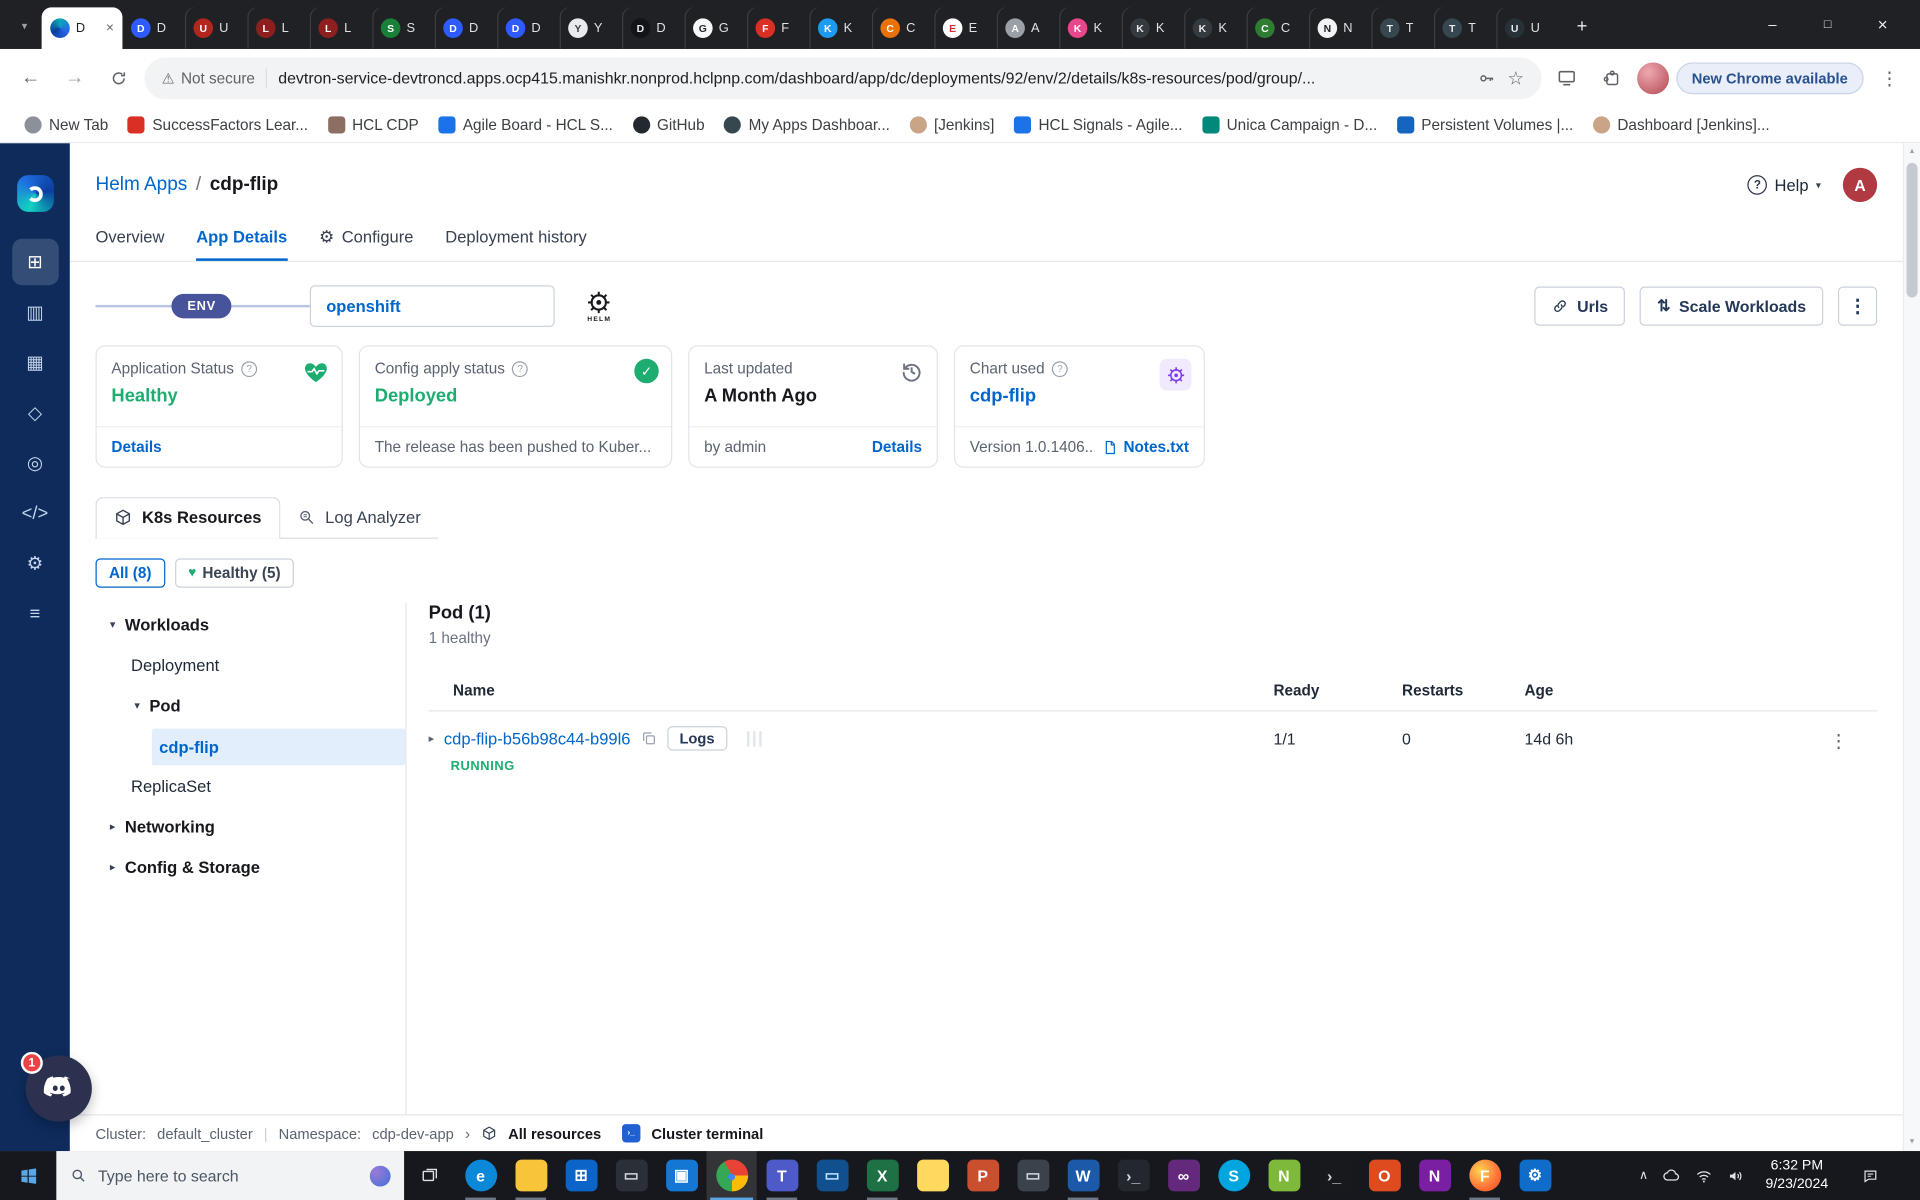 This screenshot has width=1920, height=1200. What do you see at coordinates (35, 513) in the screenshot?
I see `sidebar-item: </>` at bounding box center [35, 513].